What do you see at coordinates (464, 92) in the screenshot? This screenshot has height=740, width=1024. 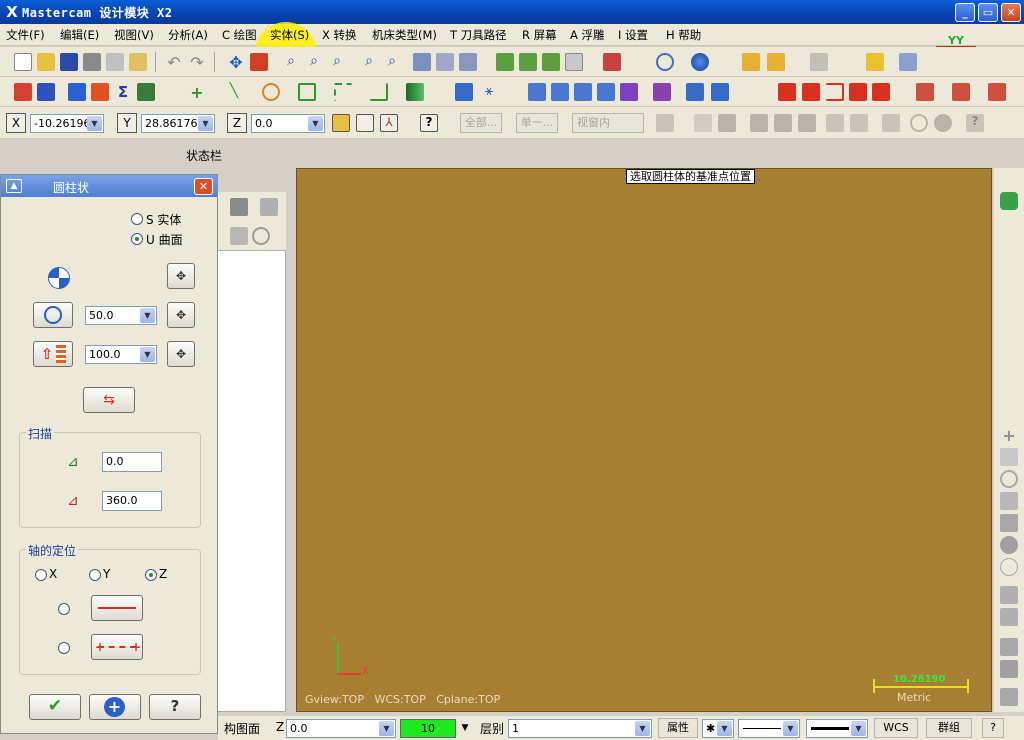 I see `offset-icon` at bounding box center [464, 92].